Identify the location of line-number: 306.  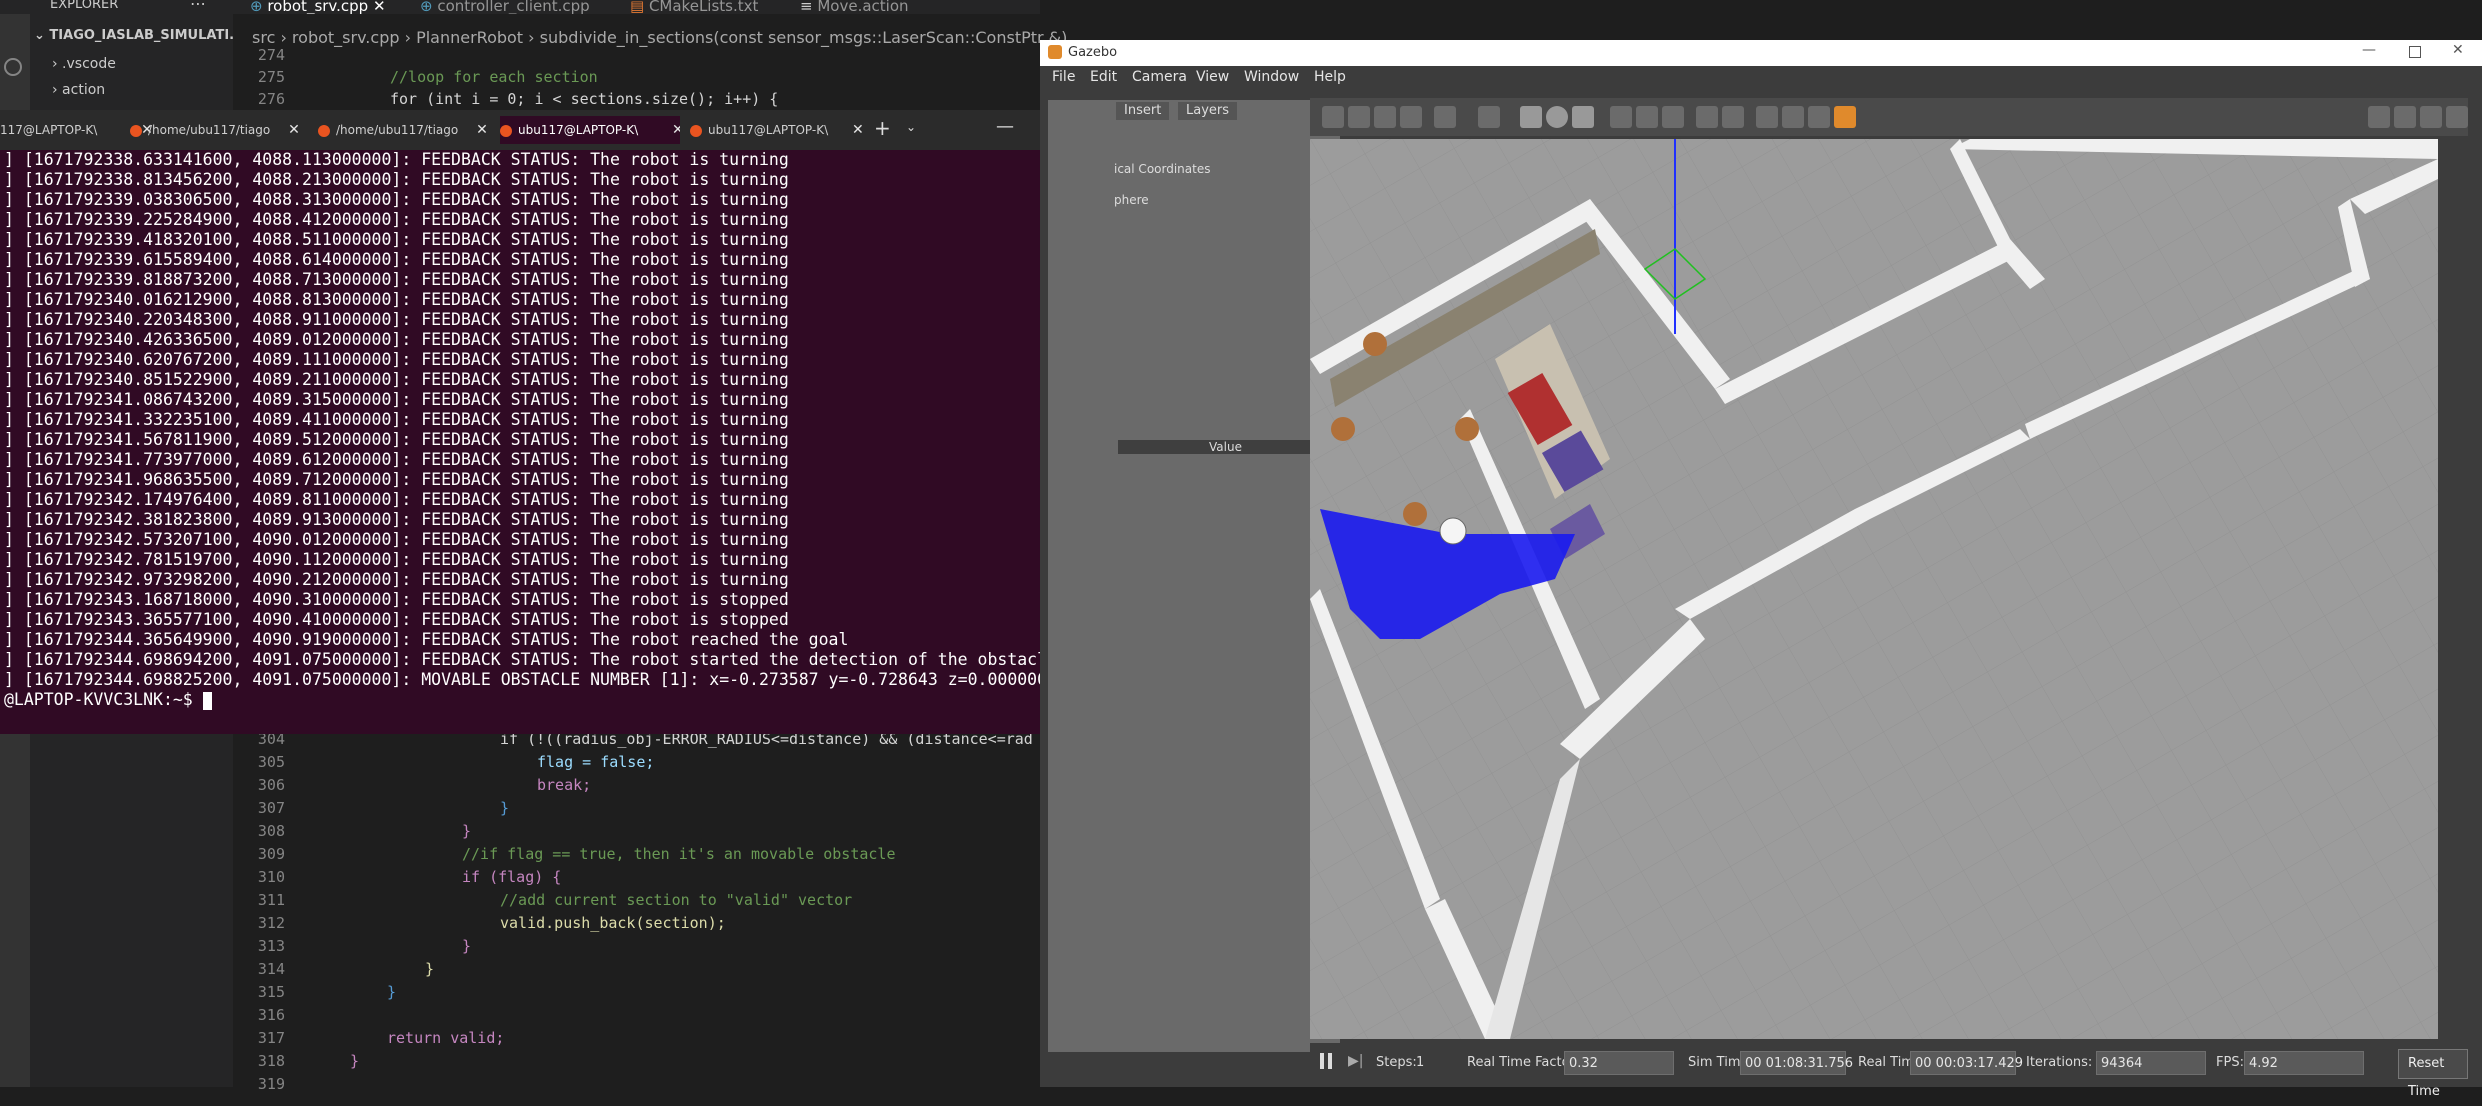
(271, 785).